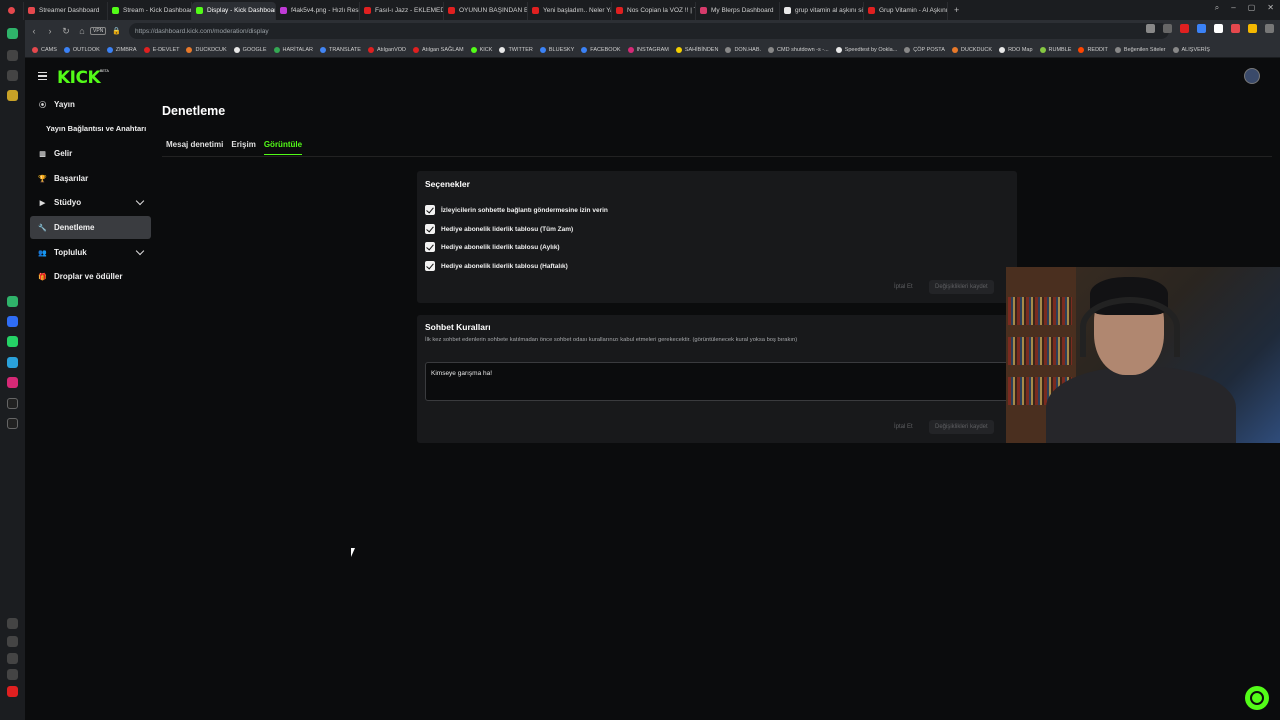 The height and width of the screenshot is (720, 1280). I want to click on bookmark-item: ÇÖP POSTA, so click(924, 49).